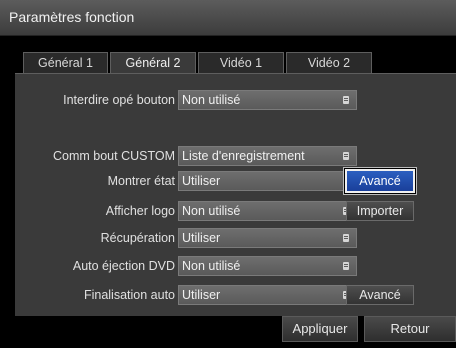  What do you see at coordinates (241, 63) in the screenshot?
I see `tab-video-1: Vidéo 1` at bounding box center [241, 63].